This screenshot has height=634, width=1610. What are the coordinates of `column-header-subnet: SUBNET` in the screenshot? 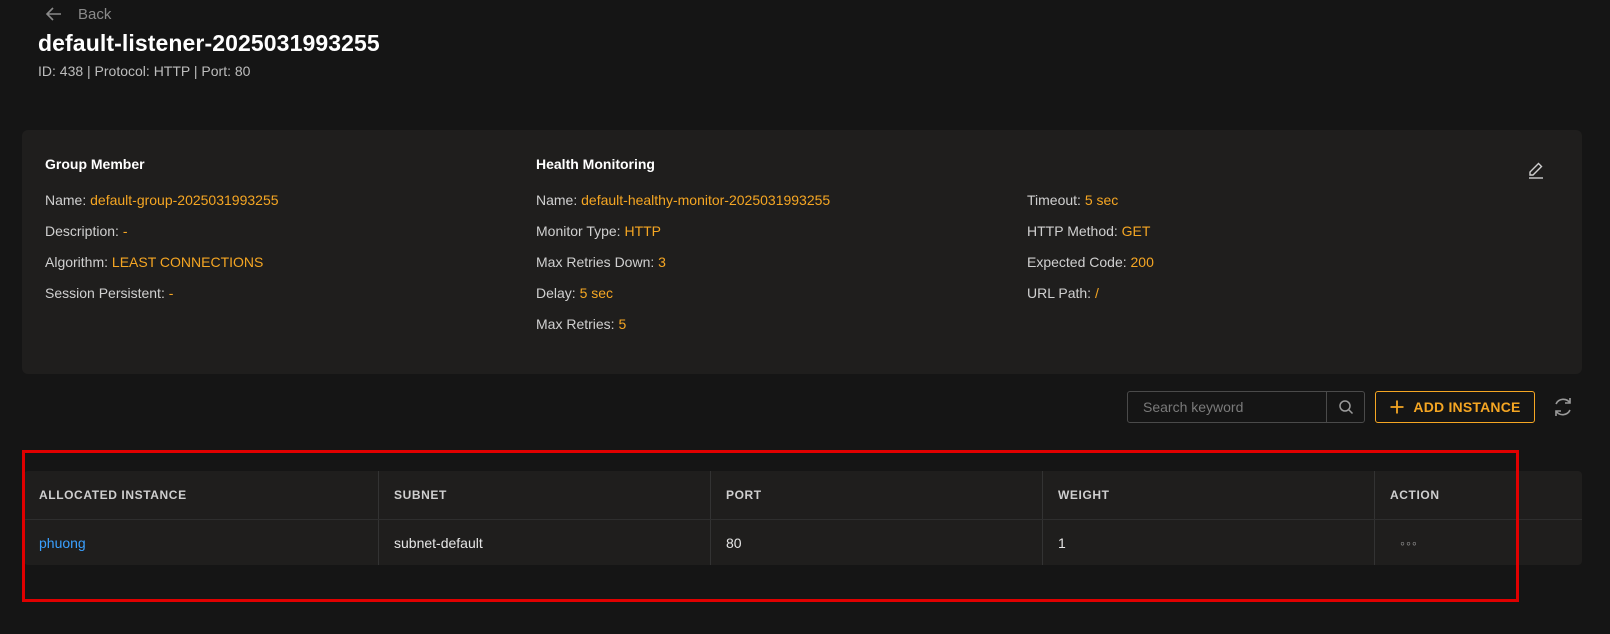 It's located at (545, 495).